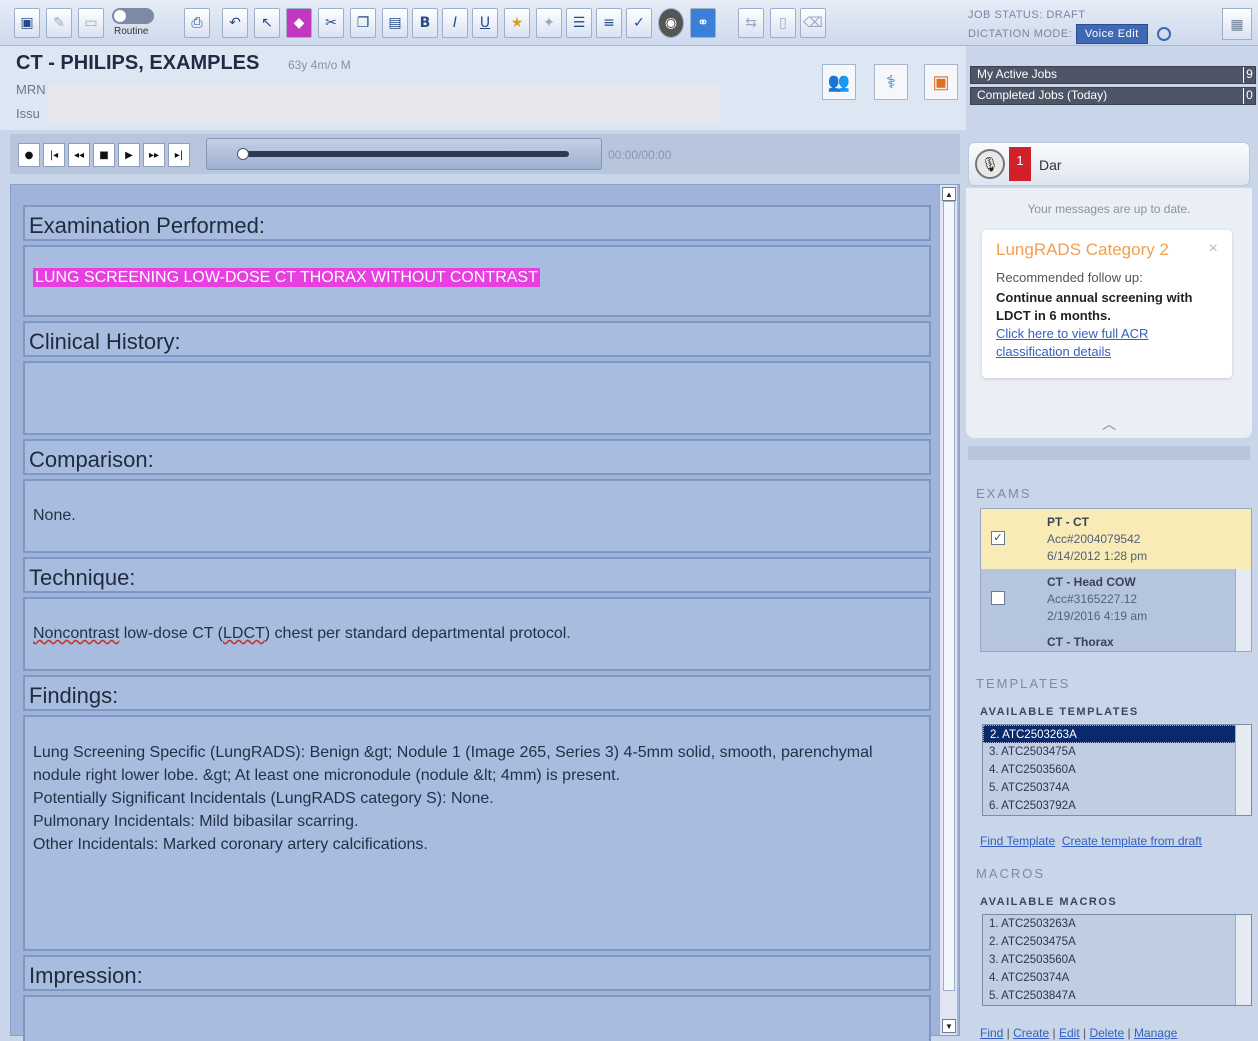  Describe the element at coordinates (1020, 34) in the screenshot. I see `dictation-mode-label: DICTATION MODE:` at that location.